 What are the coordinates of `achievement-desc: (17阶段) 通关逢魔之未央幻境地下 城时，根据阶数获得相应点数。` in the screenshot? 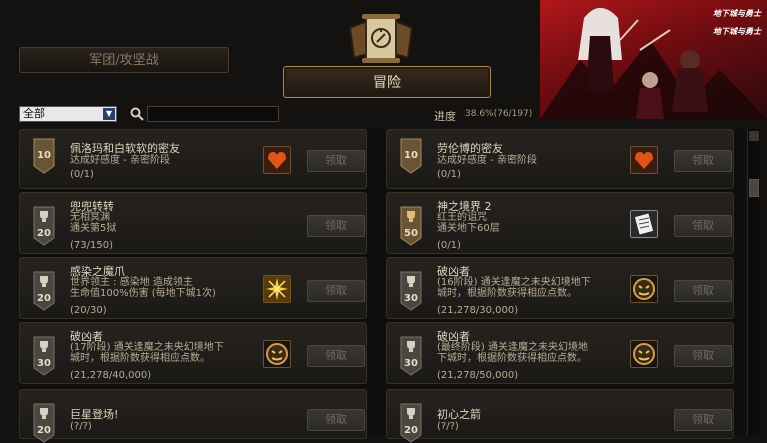 It's located at (147, 353).